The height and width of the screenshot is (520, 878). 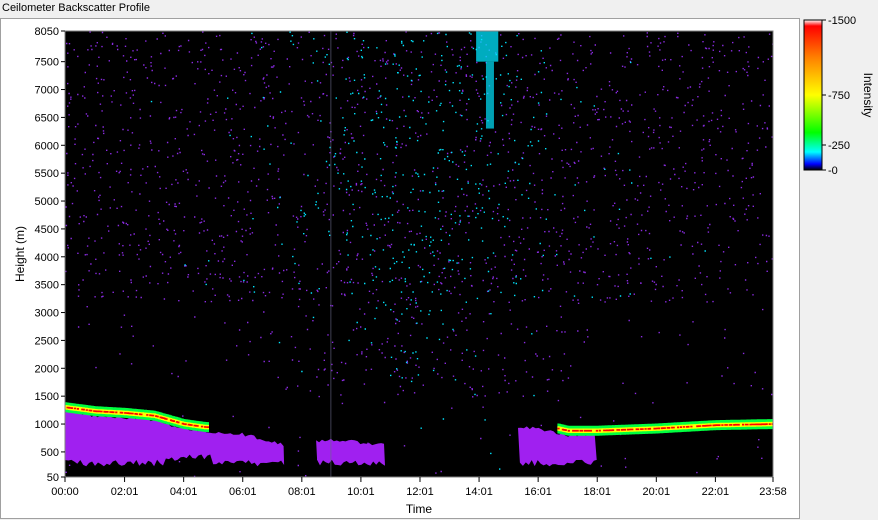 I want to click on colorbar-ticks: -1500 -750 -250 -0, so click(x=839, y=96).